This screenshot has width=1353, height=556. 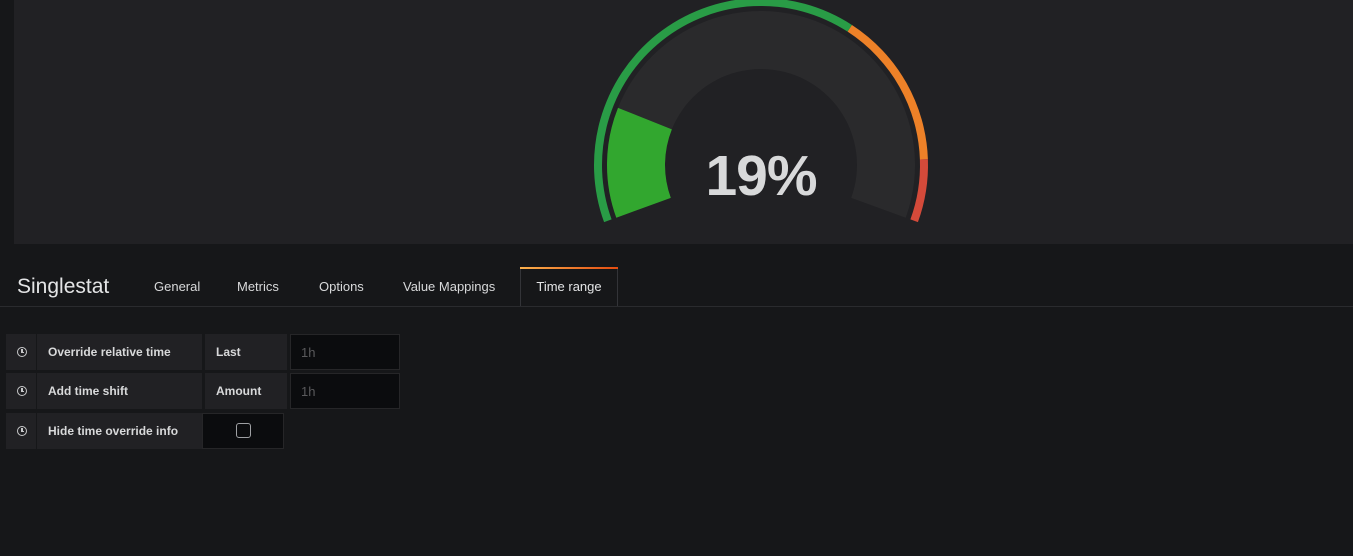 What do you see at coordinates (177, 287) in the screenshot?
I see `tab-general: General` at bounding box center [177, 287].